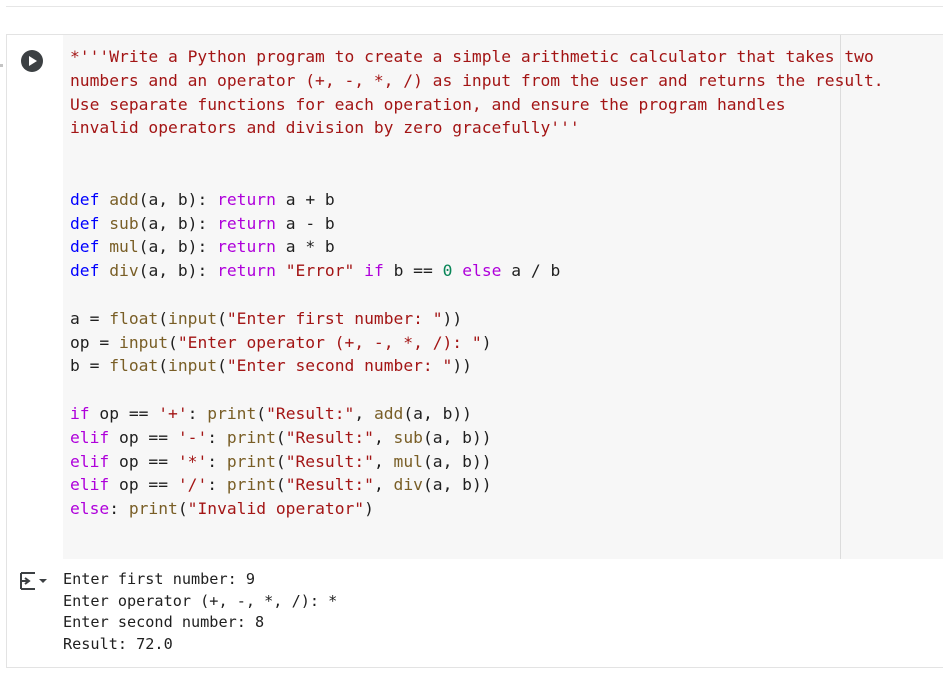 The image size is (943, 682). Describe the element at coordinates (329, 342) in the screenshot. I see `code-token: "Enter operator (+, -, *, /): "` at that location.